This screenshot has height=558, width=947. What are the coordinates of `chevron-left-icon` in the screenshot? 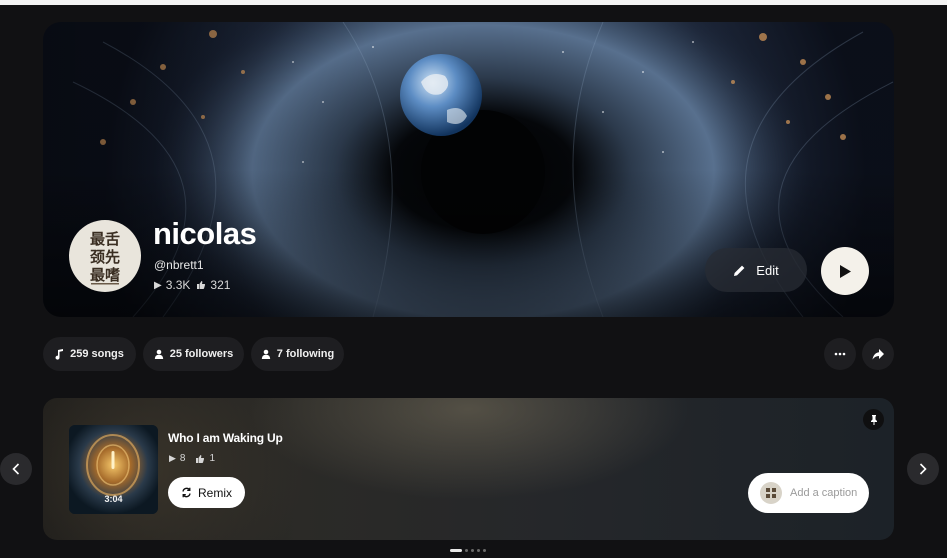 It's located at (16, 469).